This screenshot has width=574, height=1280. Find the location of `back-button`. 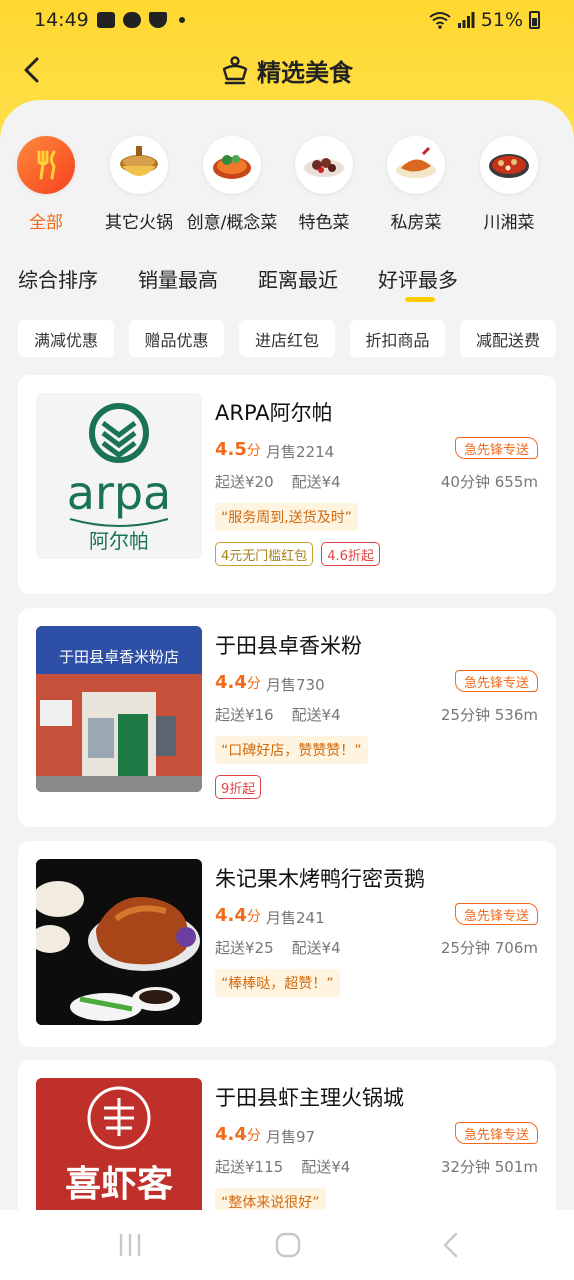

back-button is located at coordinates (32, 70).